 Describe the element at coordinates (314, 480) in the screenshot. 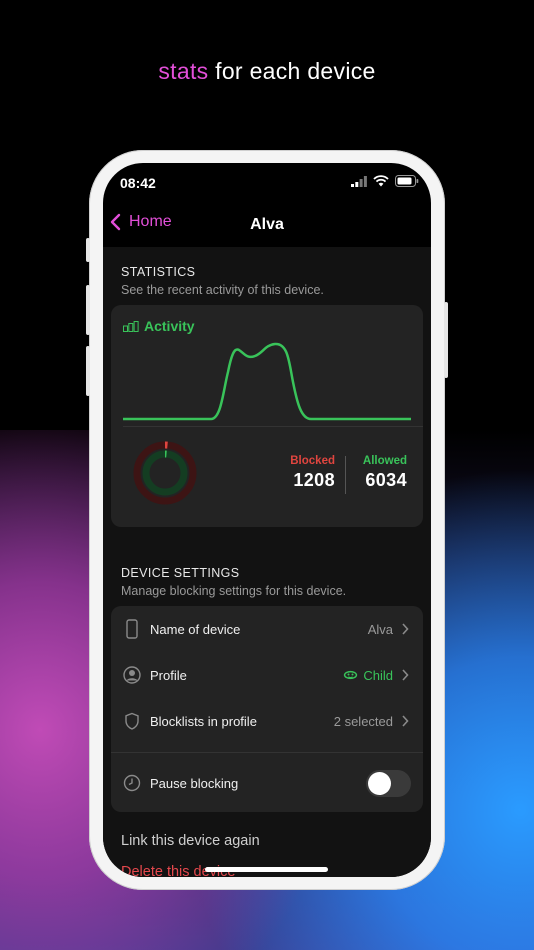

I see `blocked-value: 1208` at that location.